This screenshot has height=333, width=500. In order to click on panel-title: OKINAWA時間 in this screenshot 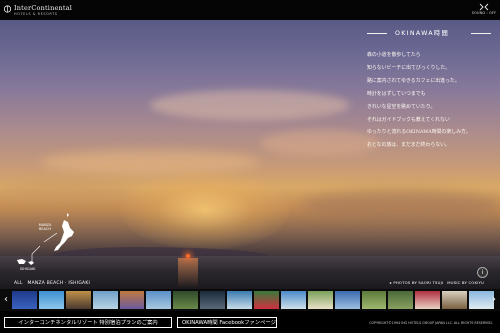, I will do `click(422, 33)`.